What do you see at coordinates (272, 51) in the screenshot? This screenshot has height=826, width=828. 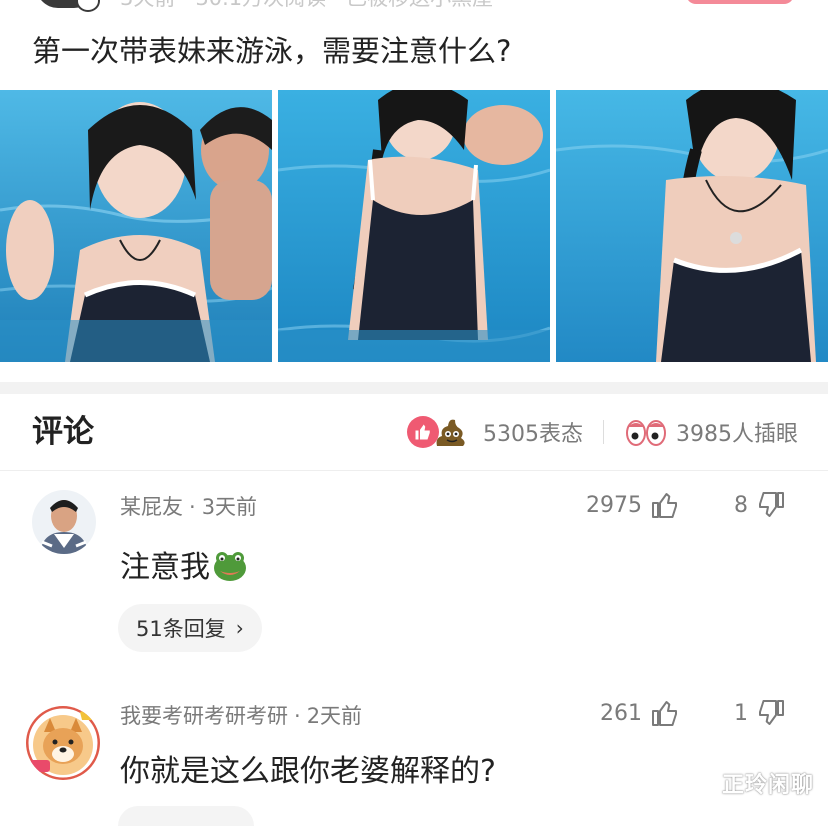 I see `post-title: 第一次带表妹来游泳，需要注意什么?` at bounding box center [272, 51].